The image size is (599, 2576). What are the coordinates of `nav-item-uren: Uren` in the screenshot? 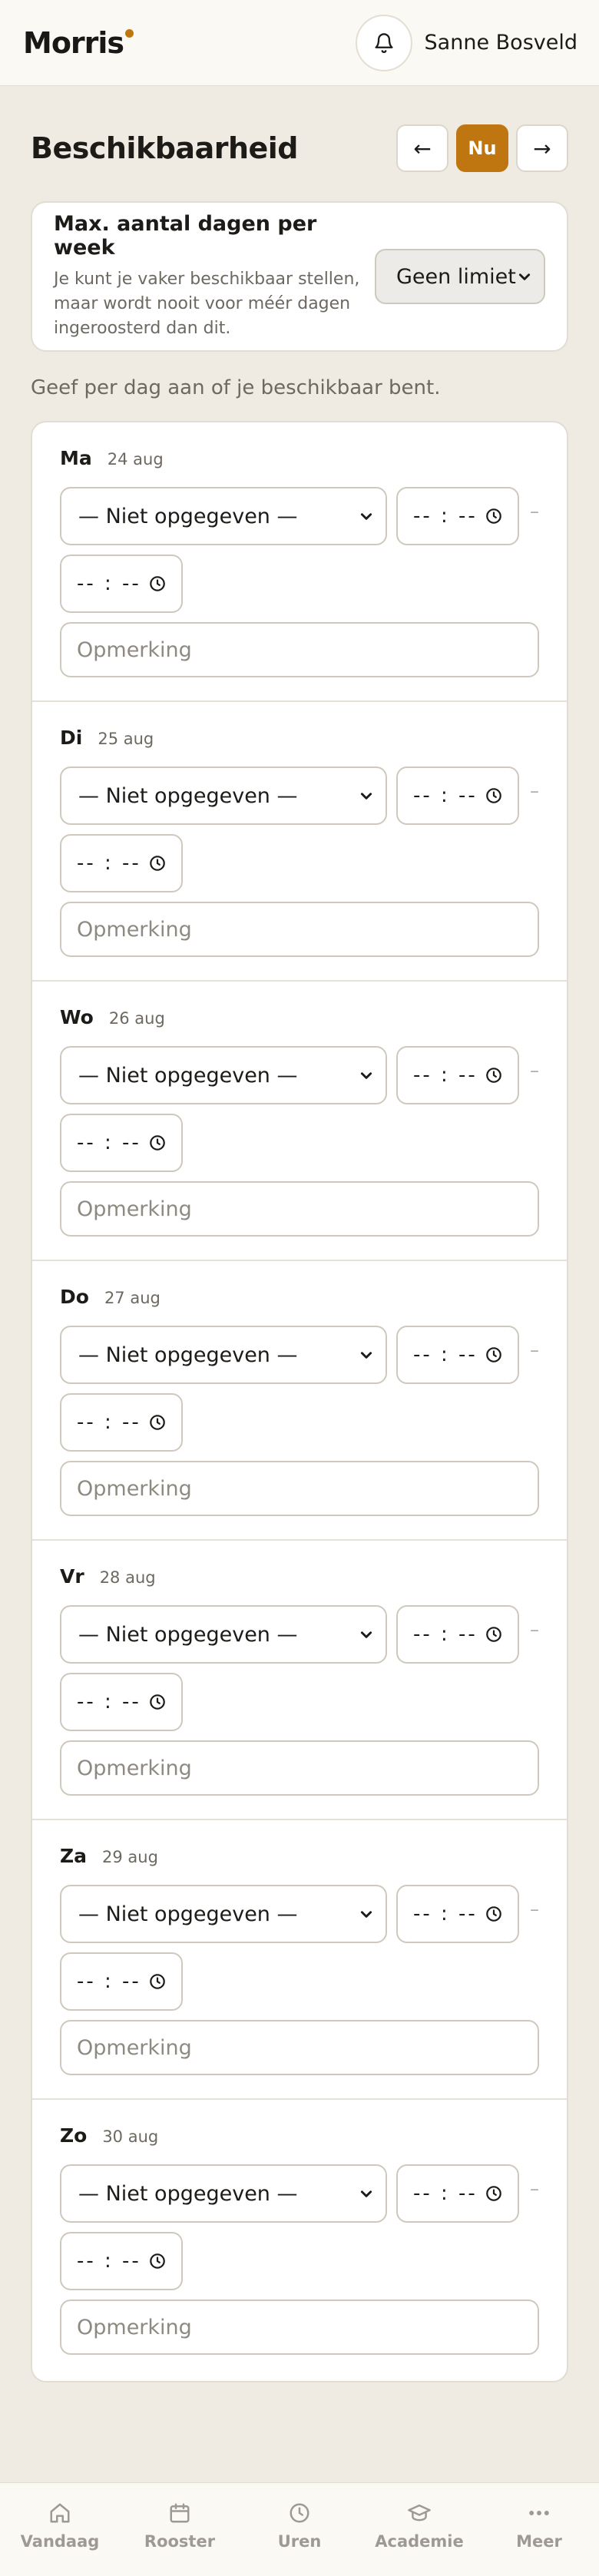 It's located at (299, 2526).